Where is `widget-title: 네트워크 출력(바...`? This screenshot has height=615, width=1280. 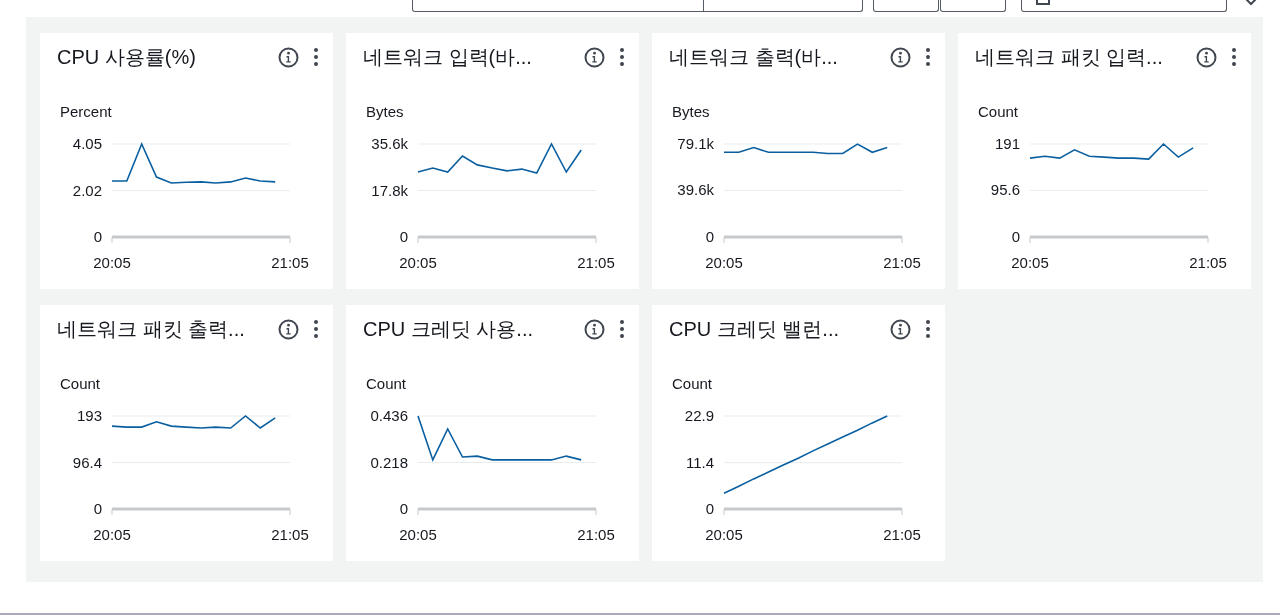
widget-title: 네트워크 출력(바... is located at coordinates (754, 57).